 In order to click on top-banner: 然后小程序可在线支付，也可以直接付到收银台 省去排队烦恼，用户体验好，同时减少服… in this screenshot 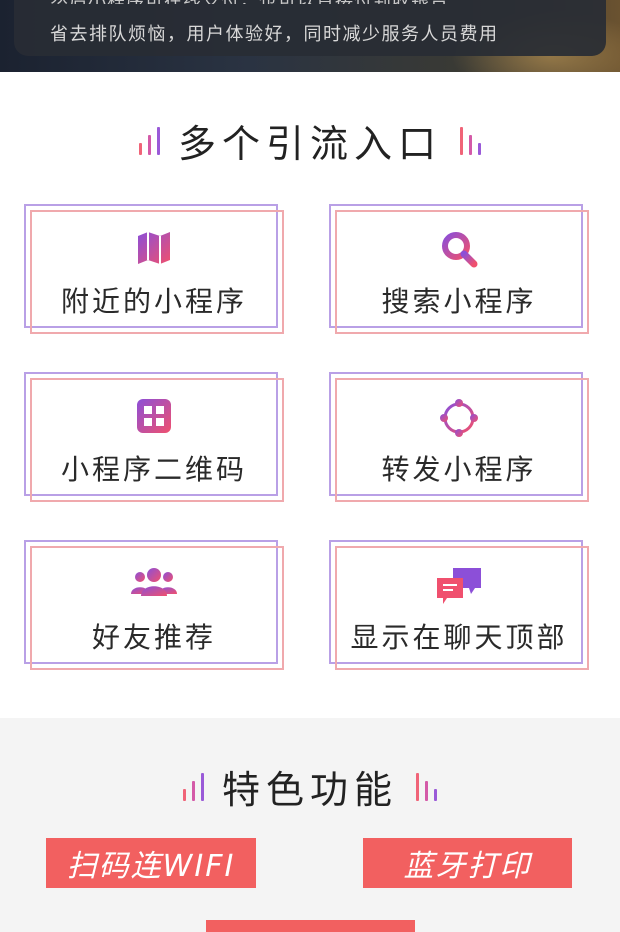, I will do `click(310, 36)`.